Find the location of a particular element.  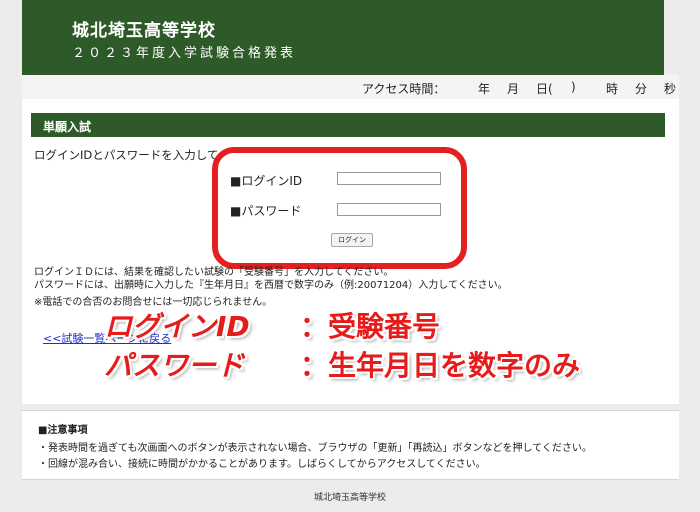

access-unit-day-open: 日( is located at coordinates (544, 89).